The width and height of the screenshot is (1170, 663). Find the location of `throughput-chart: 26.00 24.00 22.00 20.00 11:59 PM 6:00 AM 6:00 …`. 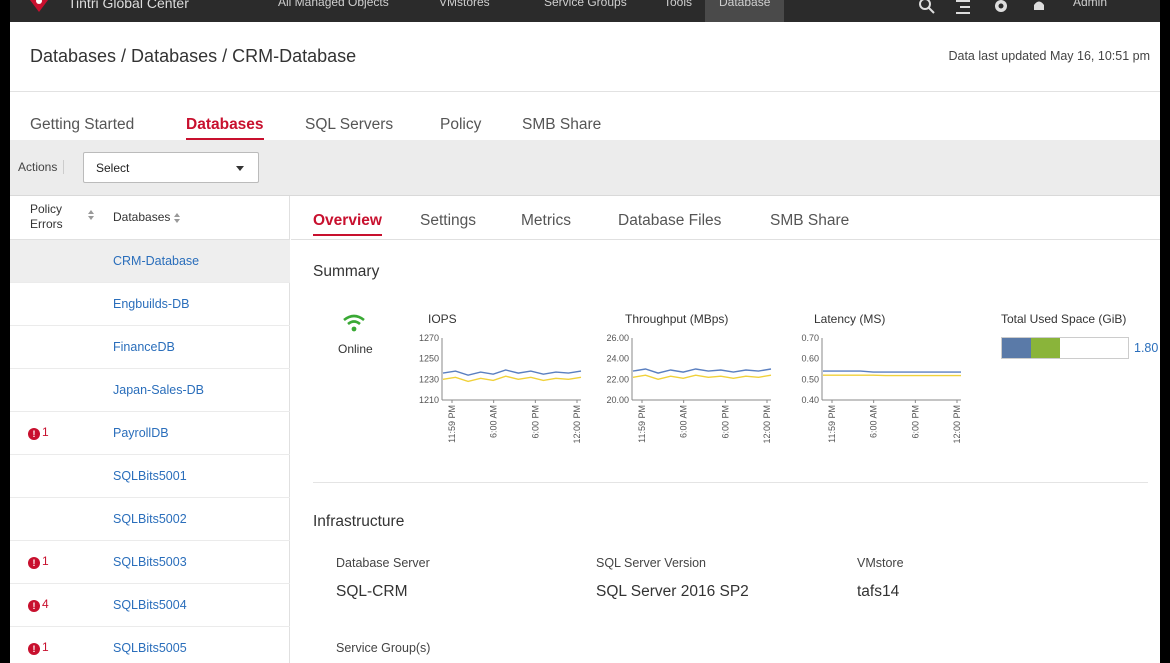

throughput-chart: 26.00 24.00 22.00 20.00 11:59 PM 6:00 AM 6:00 … is located at coordinates (689, 388).